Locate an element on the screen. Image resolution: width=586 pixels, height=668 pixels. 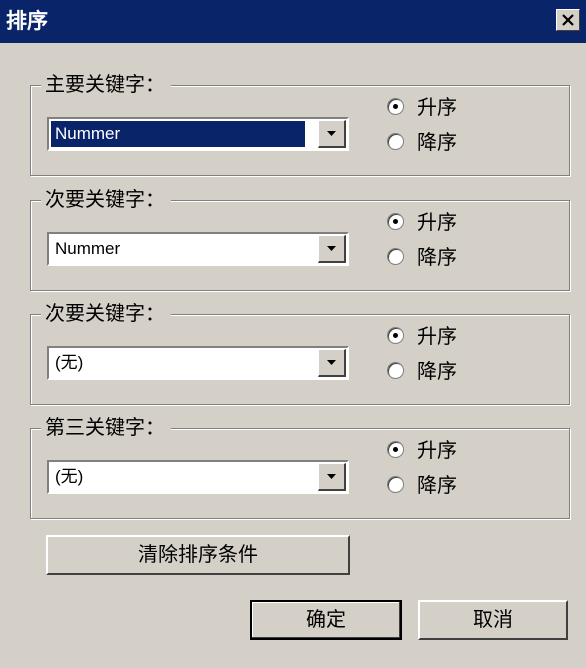
close-button is located at coordinates (568, 20).